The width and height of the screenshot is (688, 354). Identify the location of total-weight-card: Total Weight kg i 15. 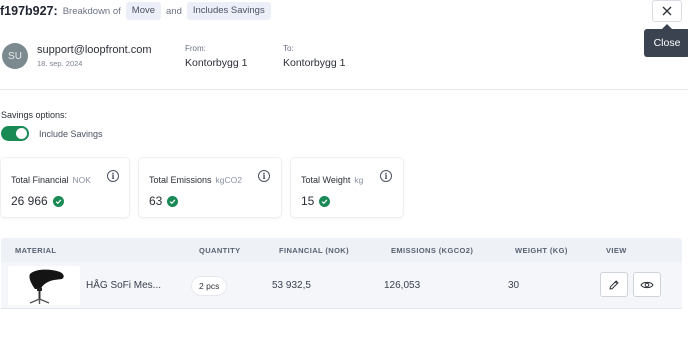
(347, 187).